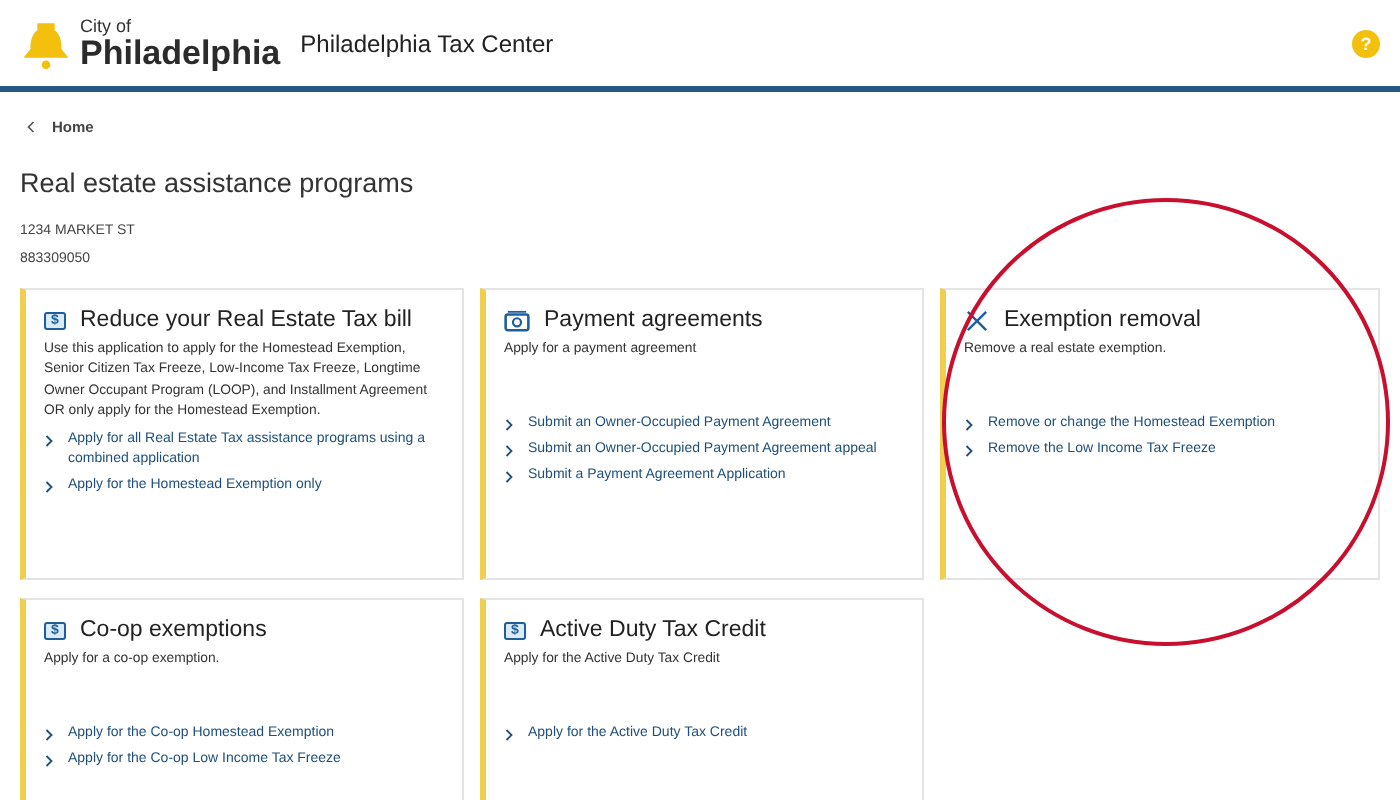  I want to click on site-title: Philadelphia Tax Center, so click(427, 43).